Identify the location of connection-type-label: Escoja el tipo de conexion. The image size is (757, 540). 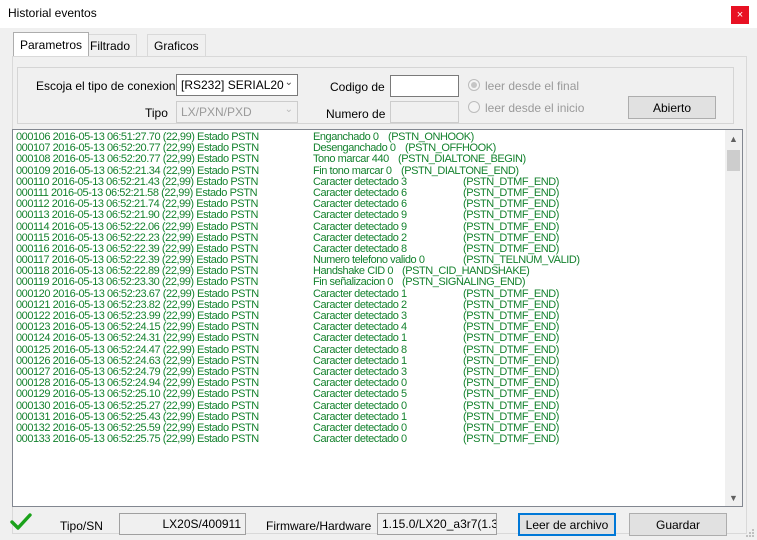
(106, 86).